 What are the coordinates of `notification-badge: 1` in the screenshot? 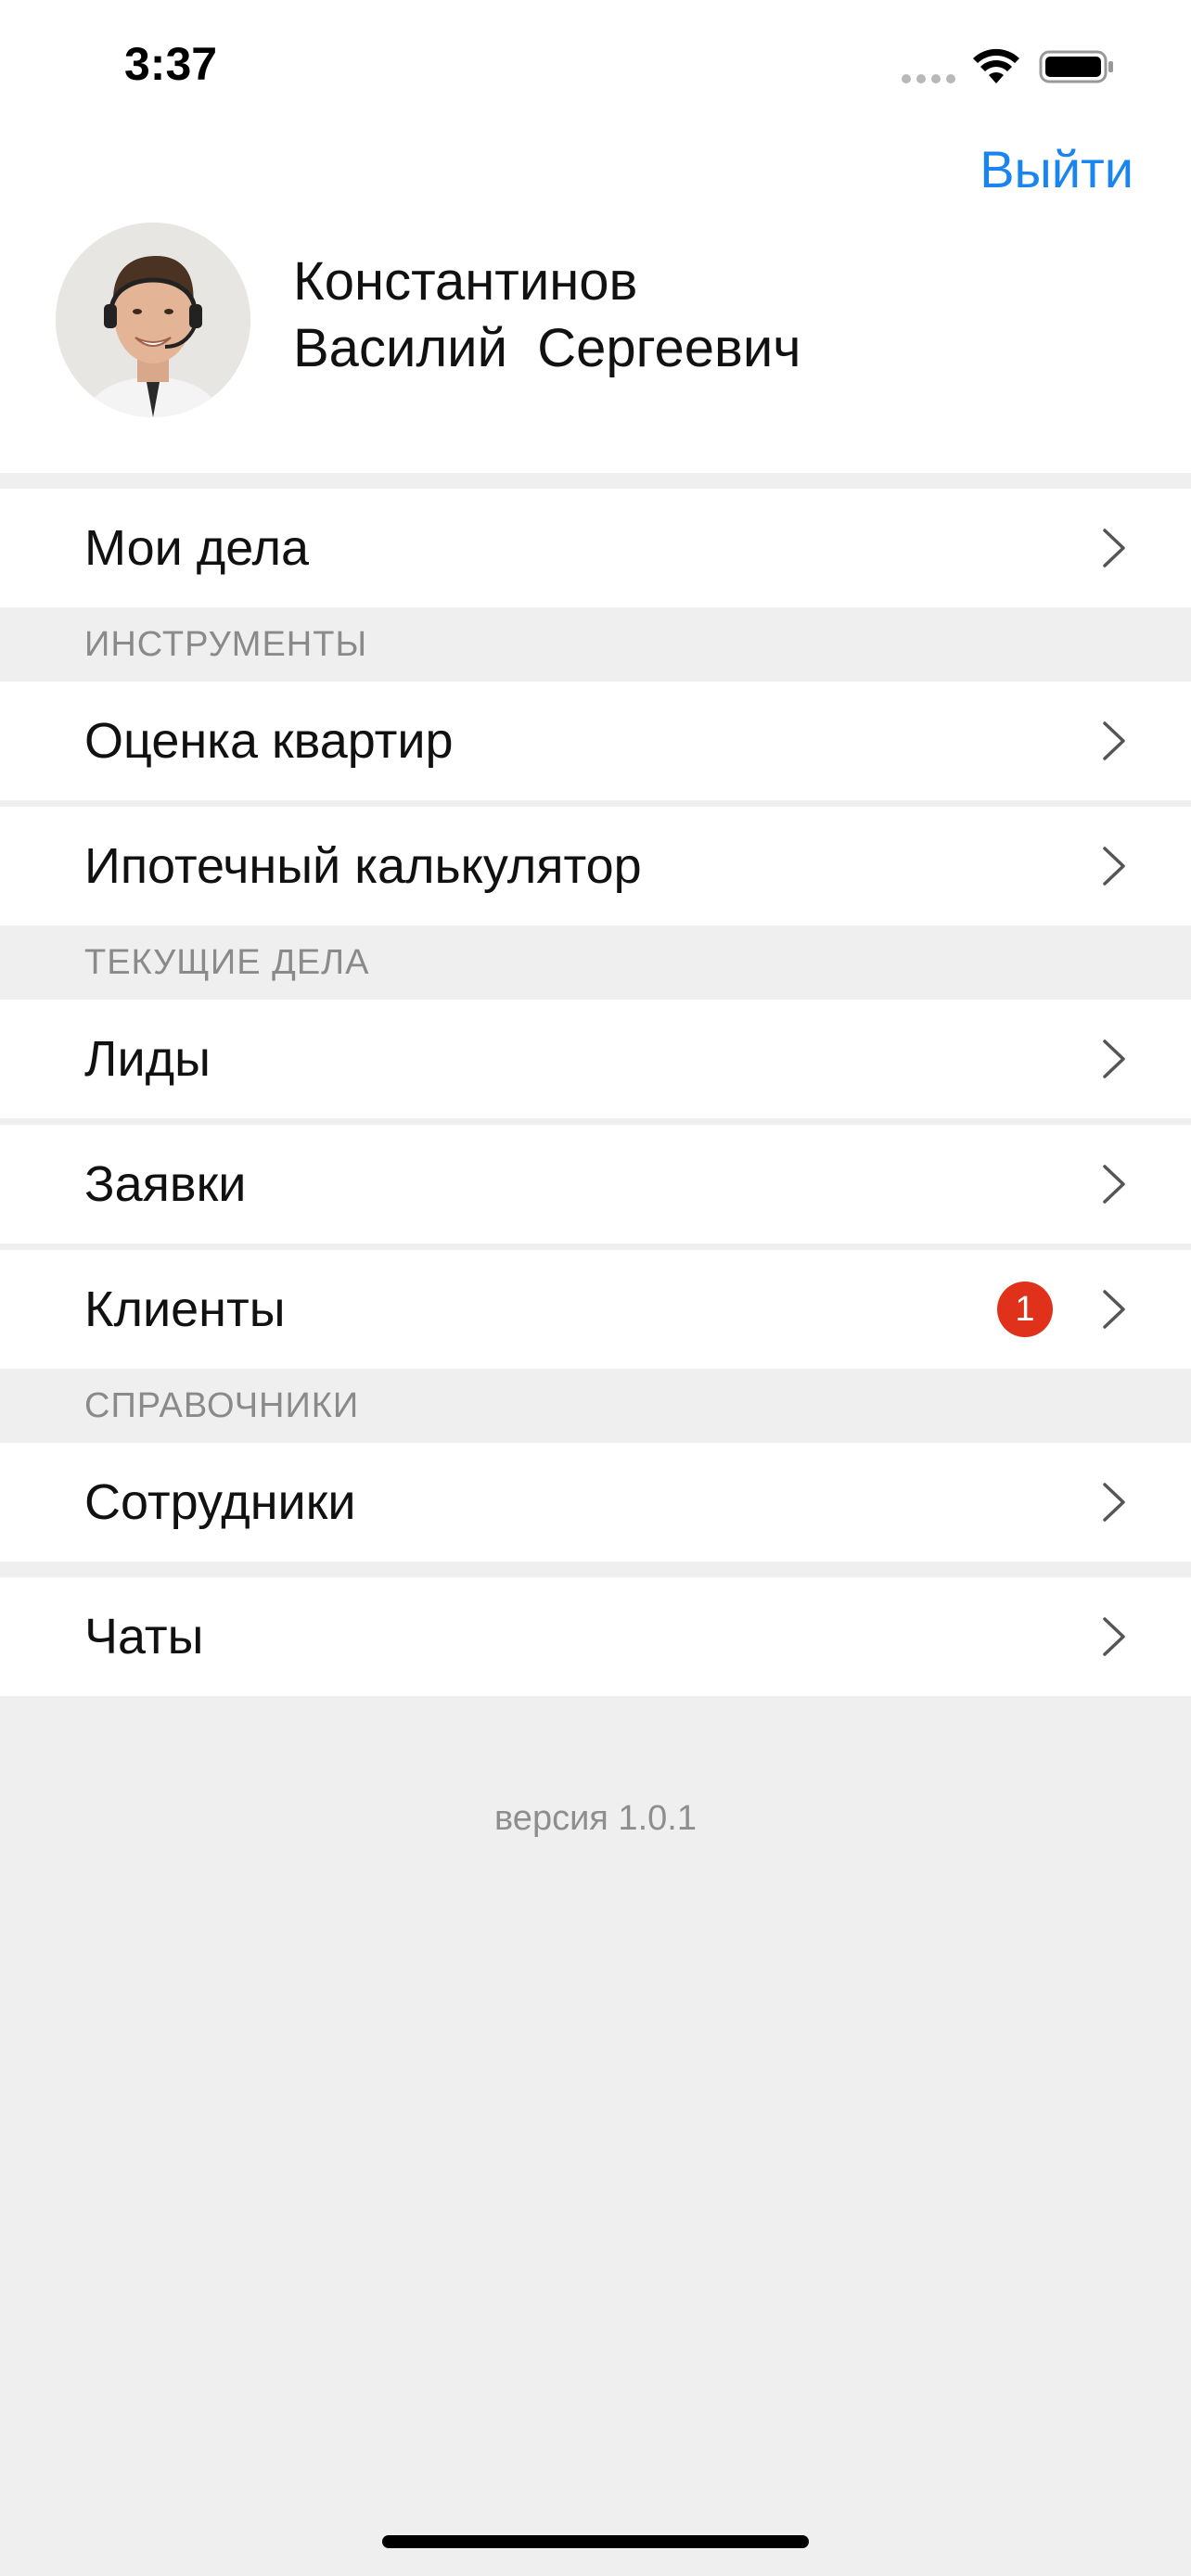 It's located at (1025, 1310).